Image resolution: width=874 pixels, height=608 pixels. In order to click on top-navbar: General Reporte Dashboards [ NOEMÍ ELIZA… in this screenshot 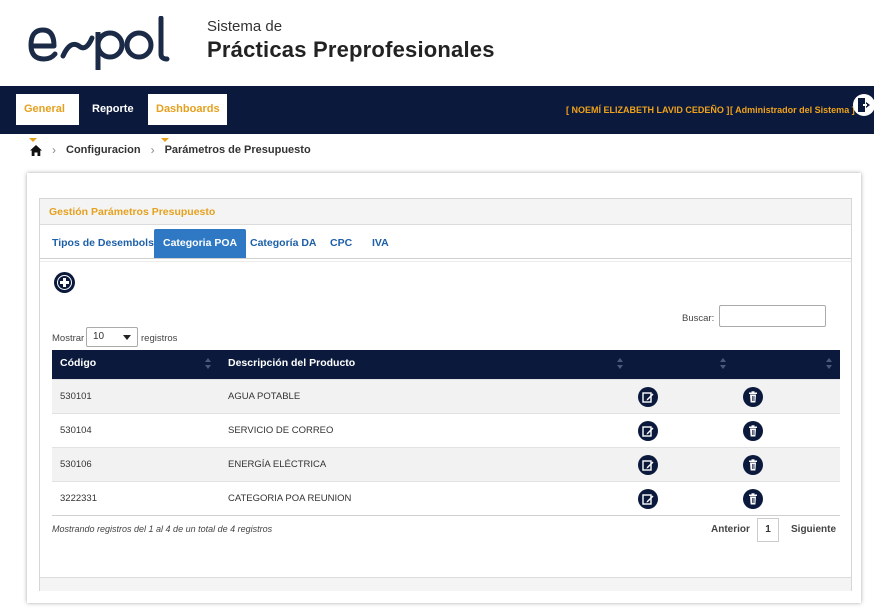, I will do `click(437, 114)`.